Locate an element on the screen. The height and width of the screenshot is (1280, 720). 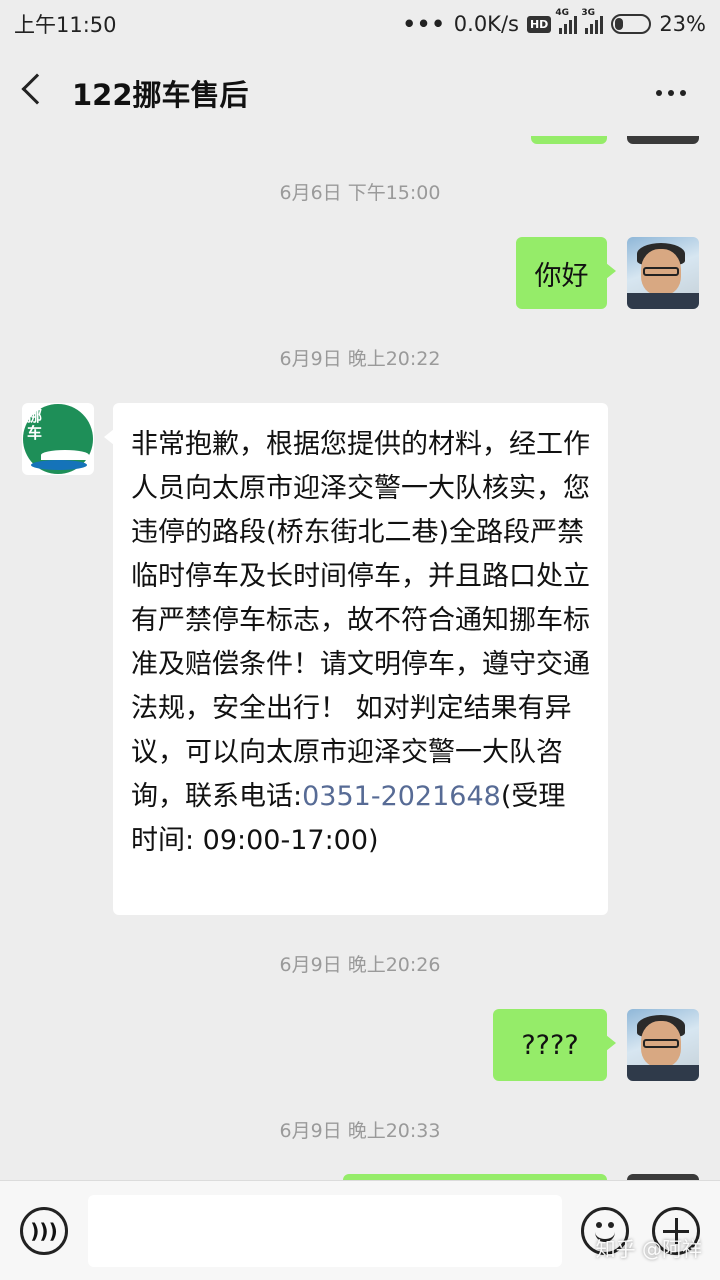
timestamp: 6月9日 晚上20:22 is located at coordinates (360, 359).